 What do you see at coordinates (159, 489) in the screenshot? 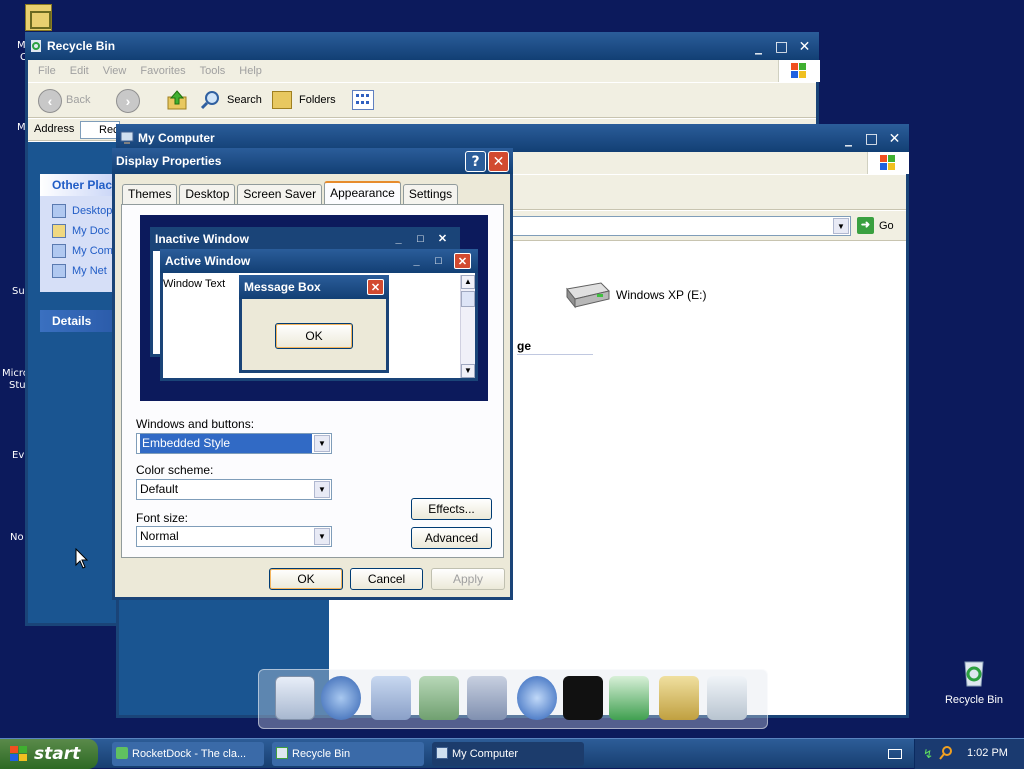
I see `color-scheme-value: Default` at bounding box center [159, 489].